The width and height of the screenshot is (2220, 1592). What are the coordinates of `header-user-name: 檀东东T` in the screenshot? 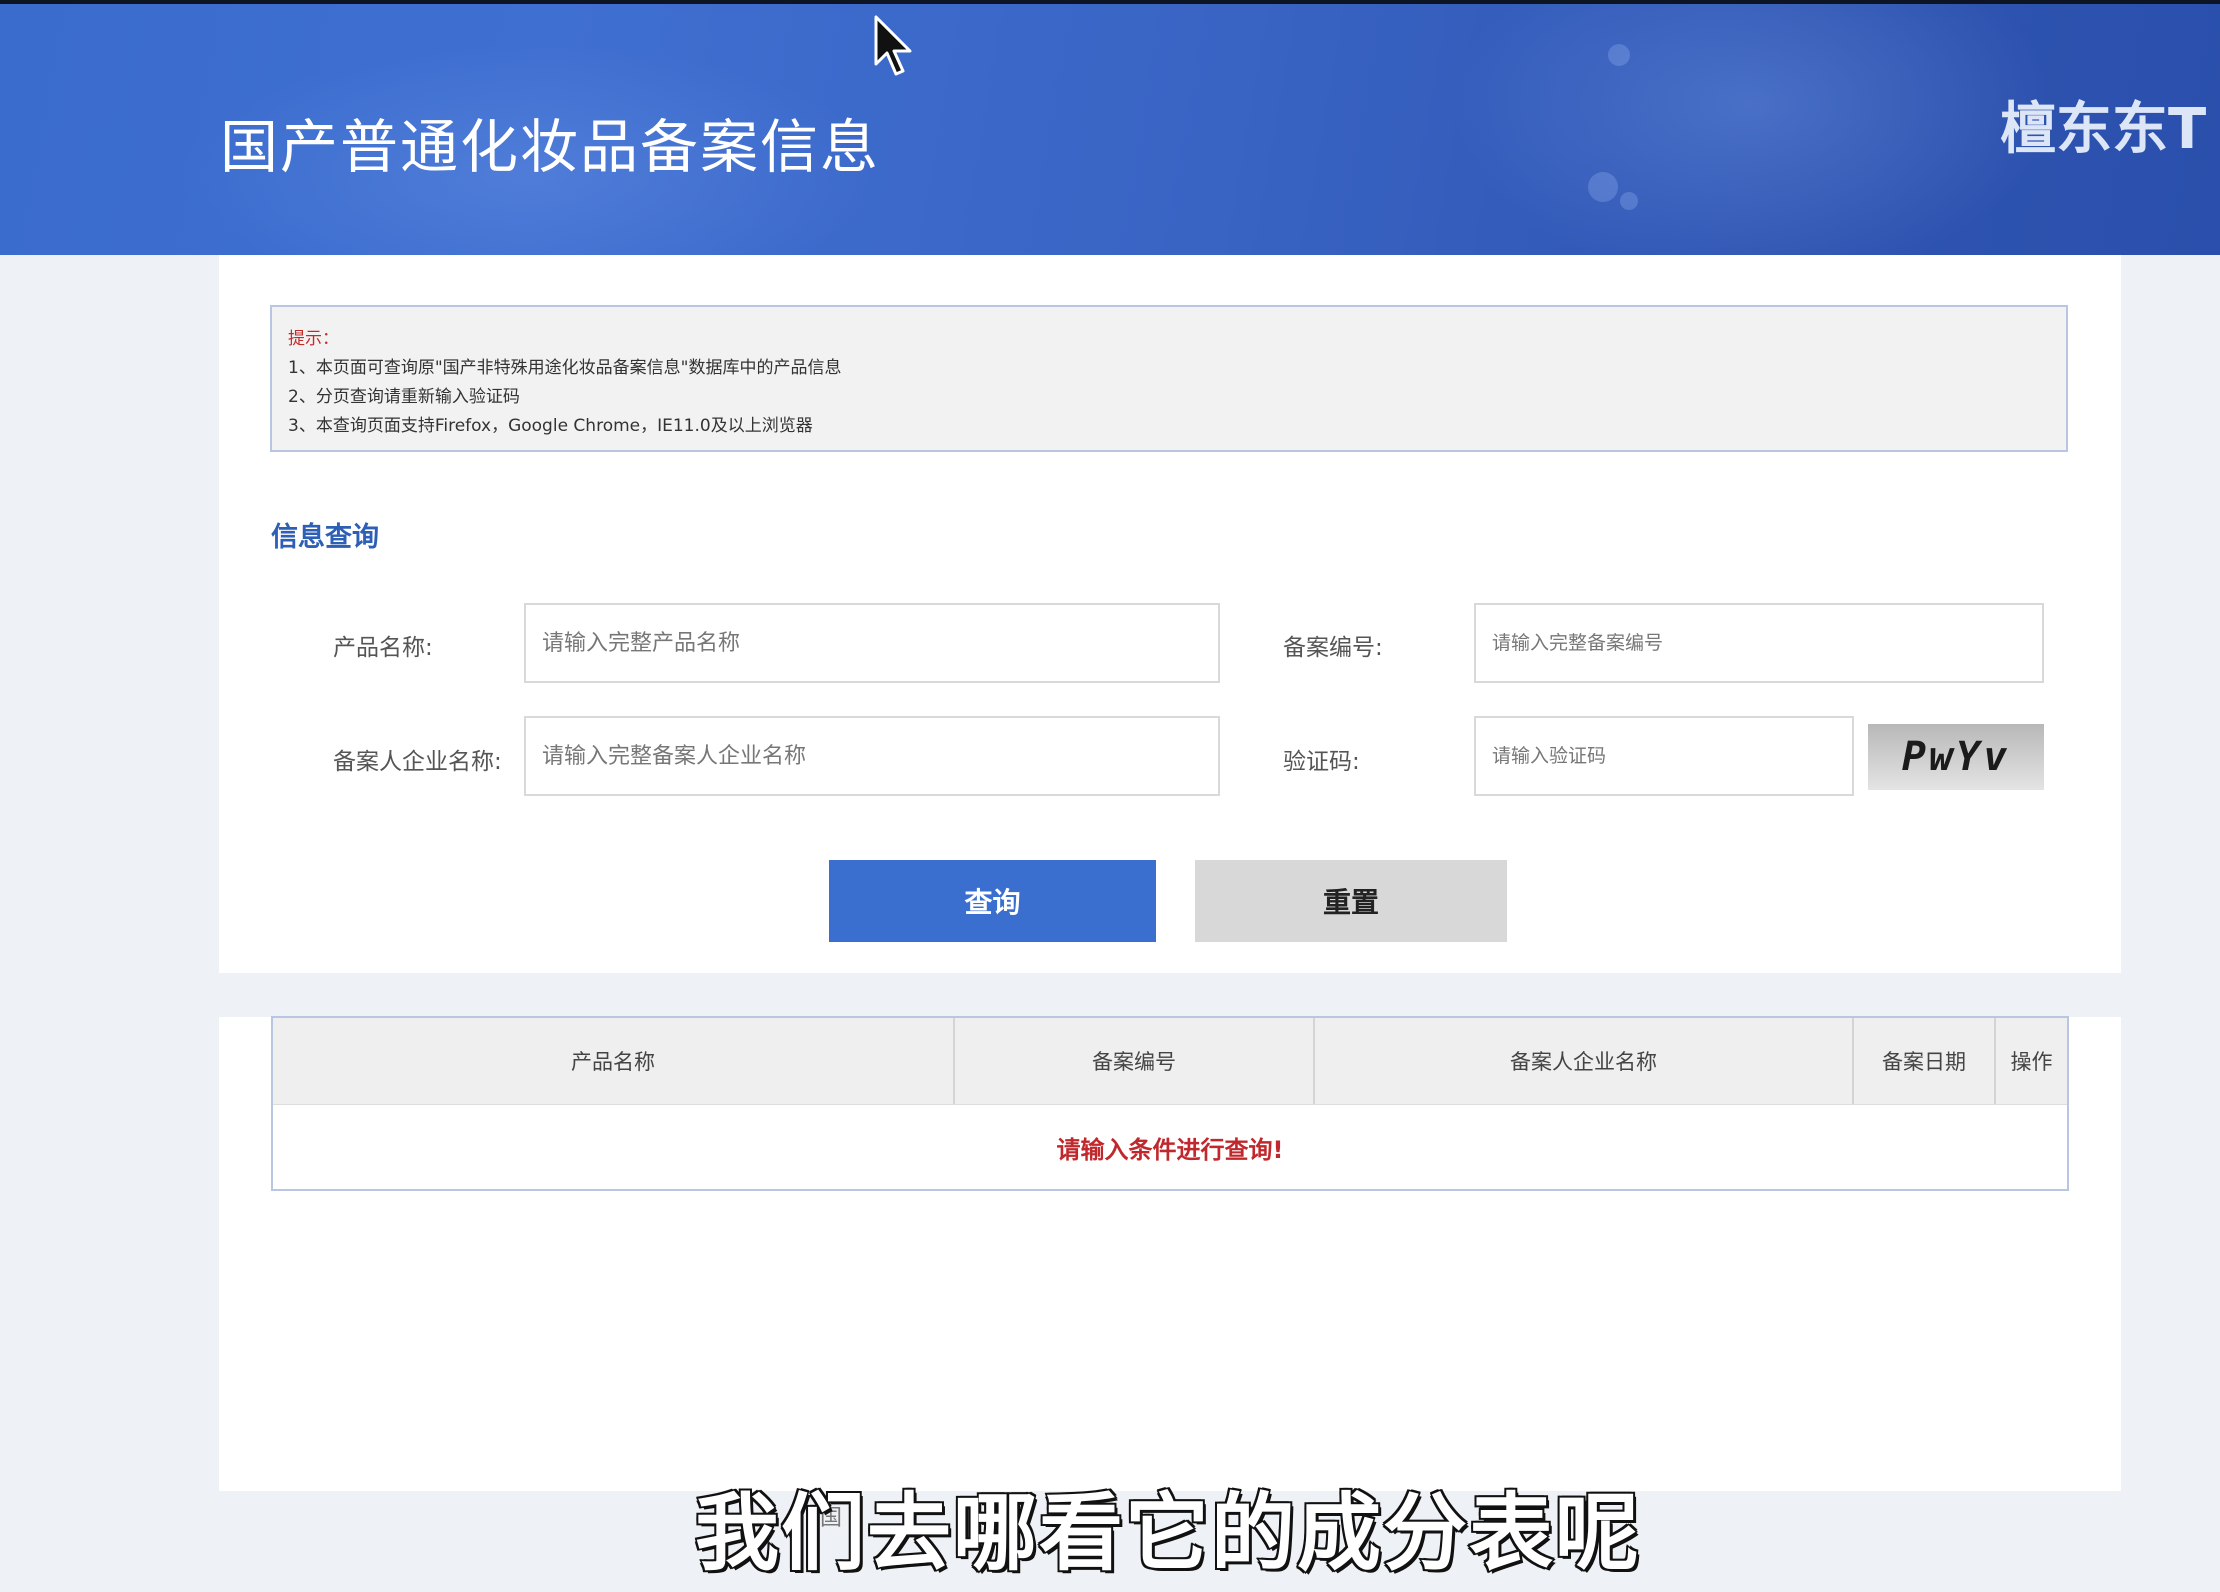 It's located at (2103, 129).